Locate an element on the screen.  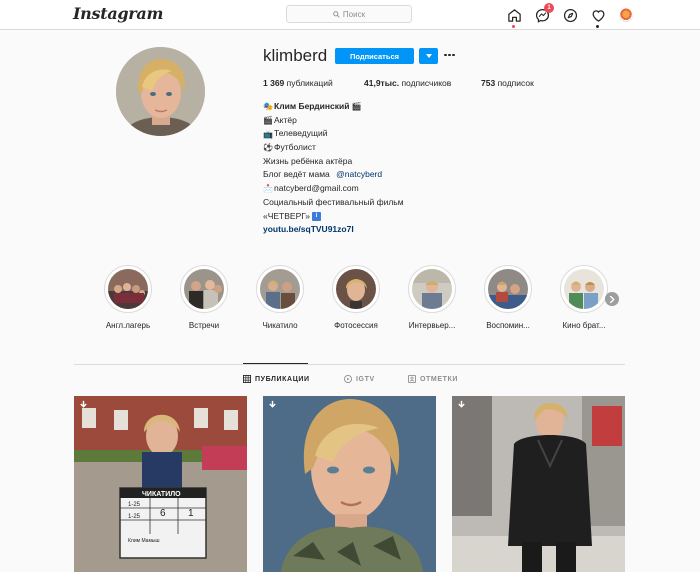
bio-line: Блог ведёт мама @natcyberd is located at coordinates (363, 175).